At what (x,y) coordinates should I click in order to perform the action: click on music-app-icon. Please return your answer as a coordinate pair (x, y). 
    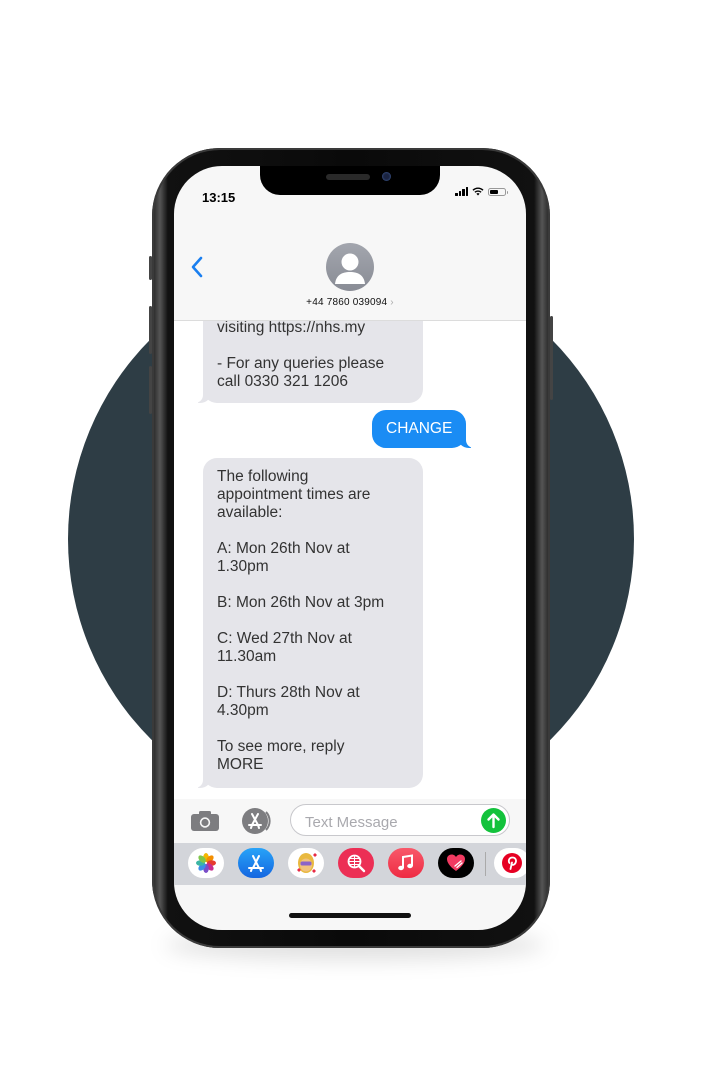
    Looking at the image, I should click on (405, 862).